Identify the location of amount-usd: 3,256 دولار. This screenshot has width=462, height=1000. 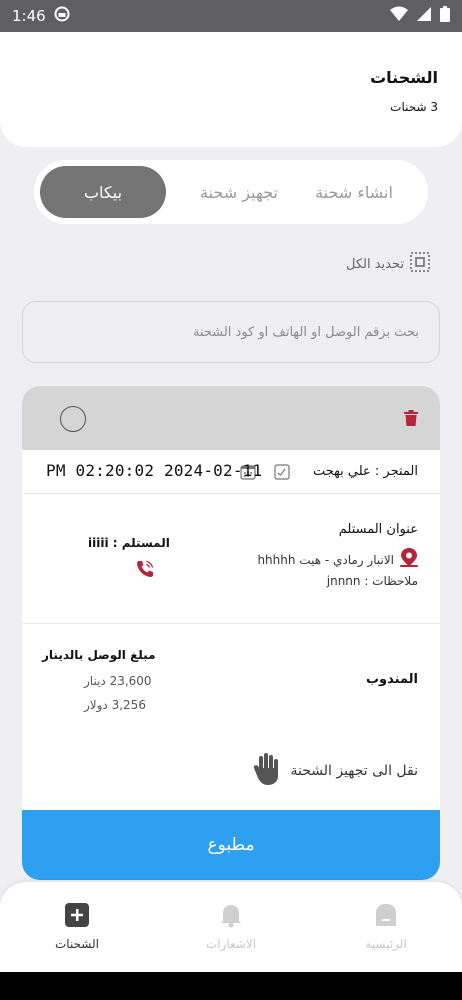
(115, 705).